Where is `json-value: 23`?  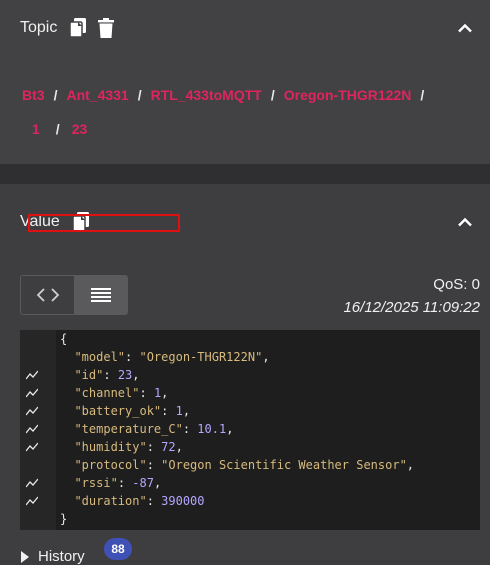
json-value: 23 is located at coordinates (125, 375).